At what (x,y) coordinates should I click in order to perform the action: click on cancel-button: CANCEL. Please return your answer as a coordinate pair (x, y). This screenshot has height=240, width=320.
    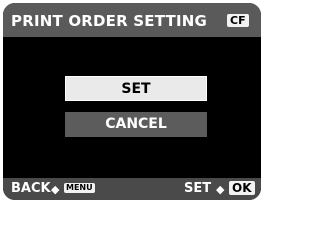
    Looking at the image, I should click on (136, 124).